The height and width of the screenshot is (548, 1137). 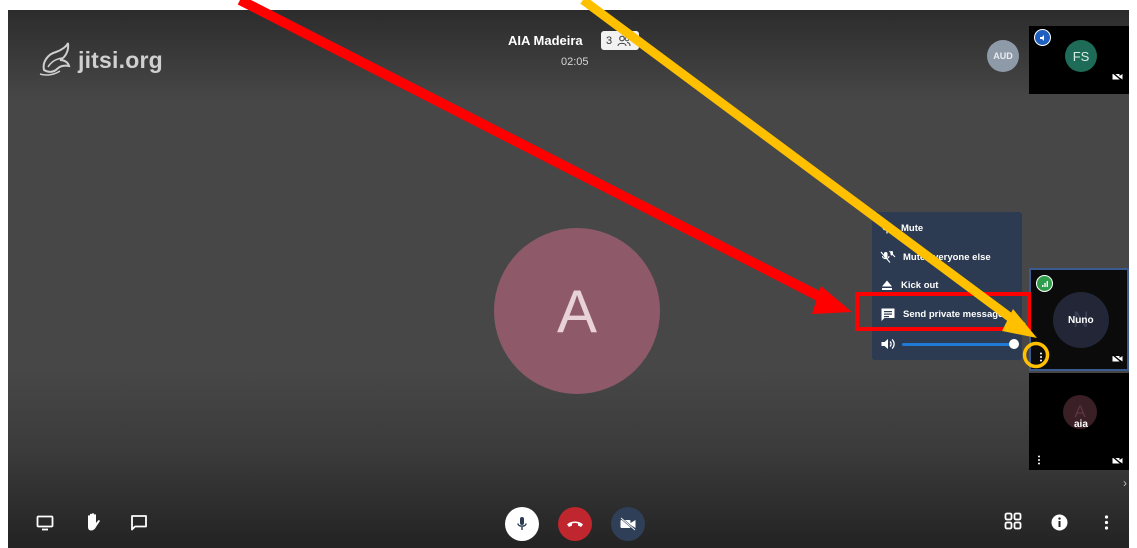 What do you see at coordinates (624, 40) in the screenshot?
I see `participants-icon` at bounding box center [624, 40].